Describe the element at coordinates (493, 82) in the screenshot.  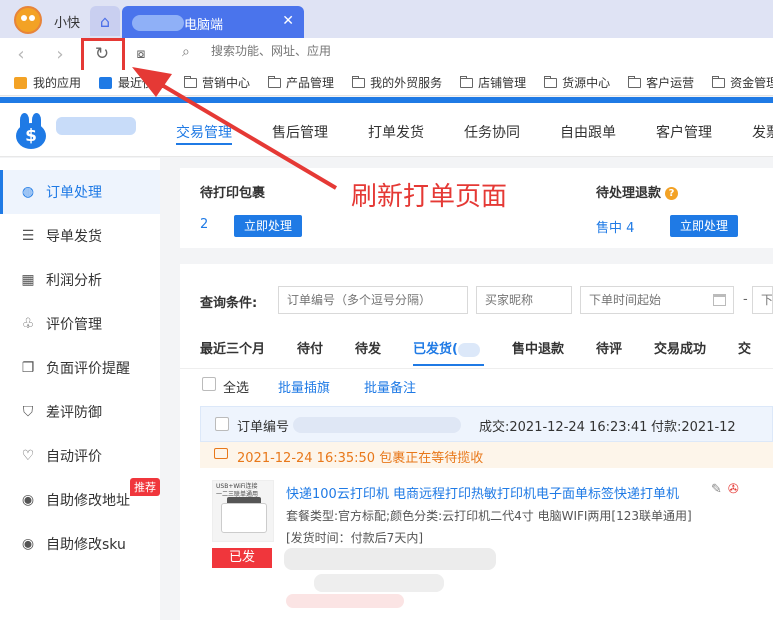
I see `bookmark-shop: 店铺管理` at that location.